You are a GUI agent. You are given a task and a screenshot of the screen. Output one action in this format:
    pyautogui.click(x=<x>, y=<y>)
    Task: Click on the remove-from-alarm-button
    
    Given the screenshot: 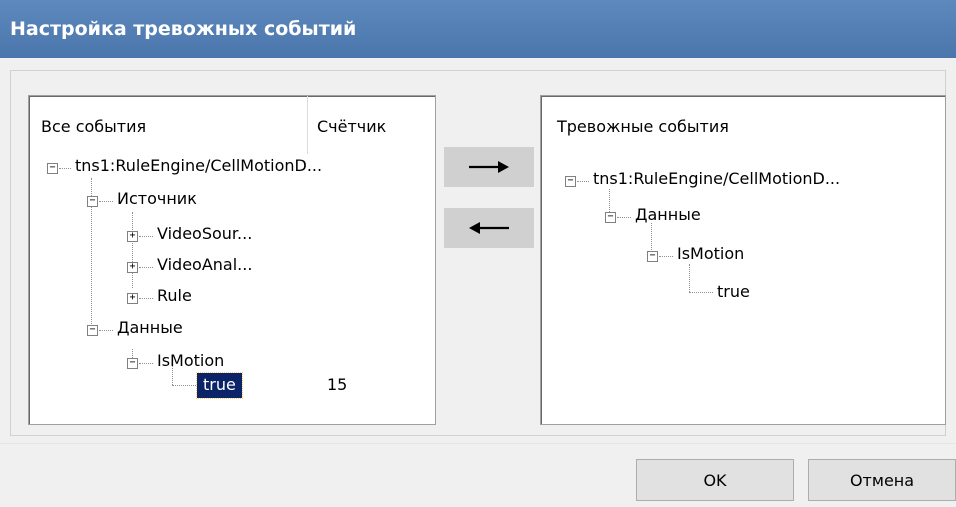 What is the action you would take?
    pyautogui.click(x=489, y=228)
    